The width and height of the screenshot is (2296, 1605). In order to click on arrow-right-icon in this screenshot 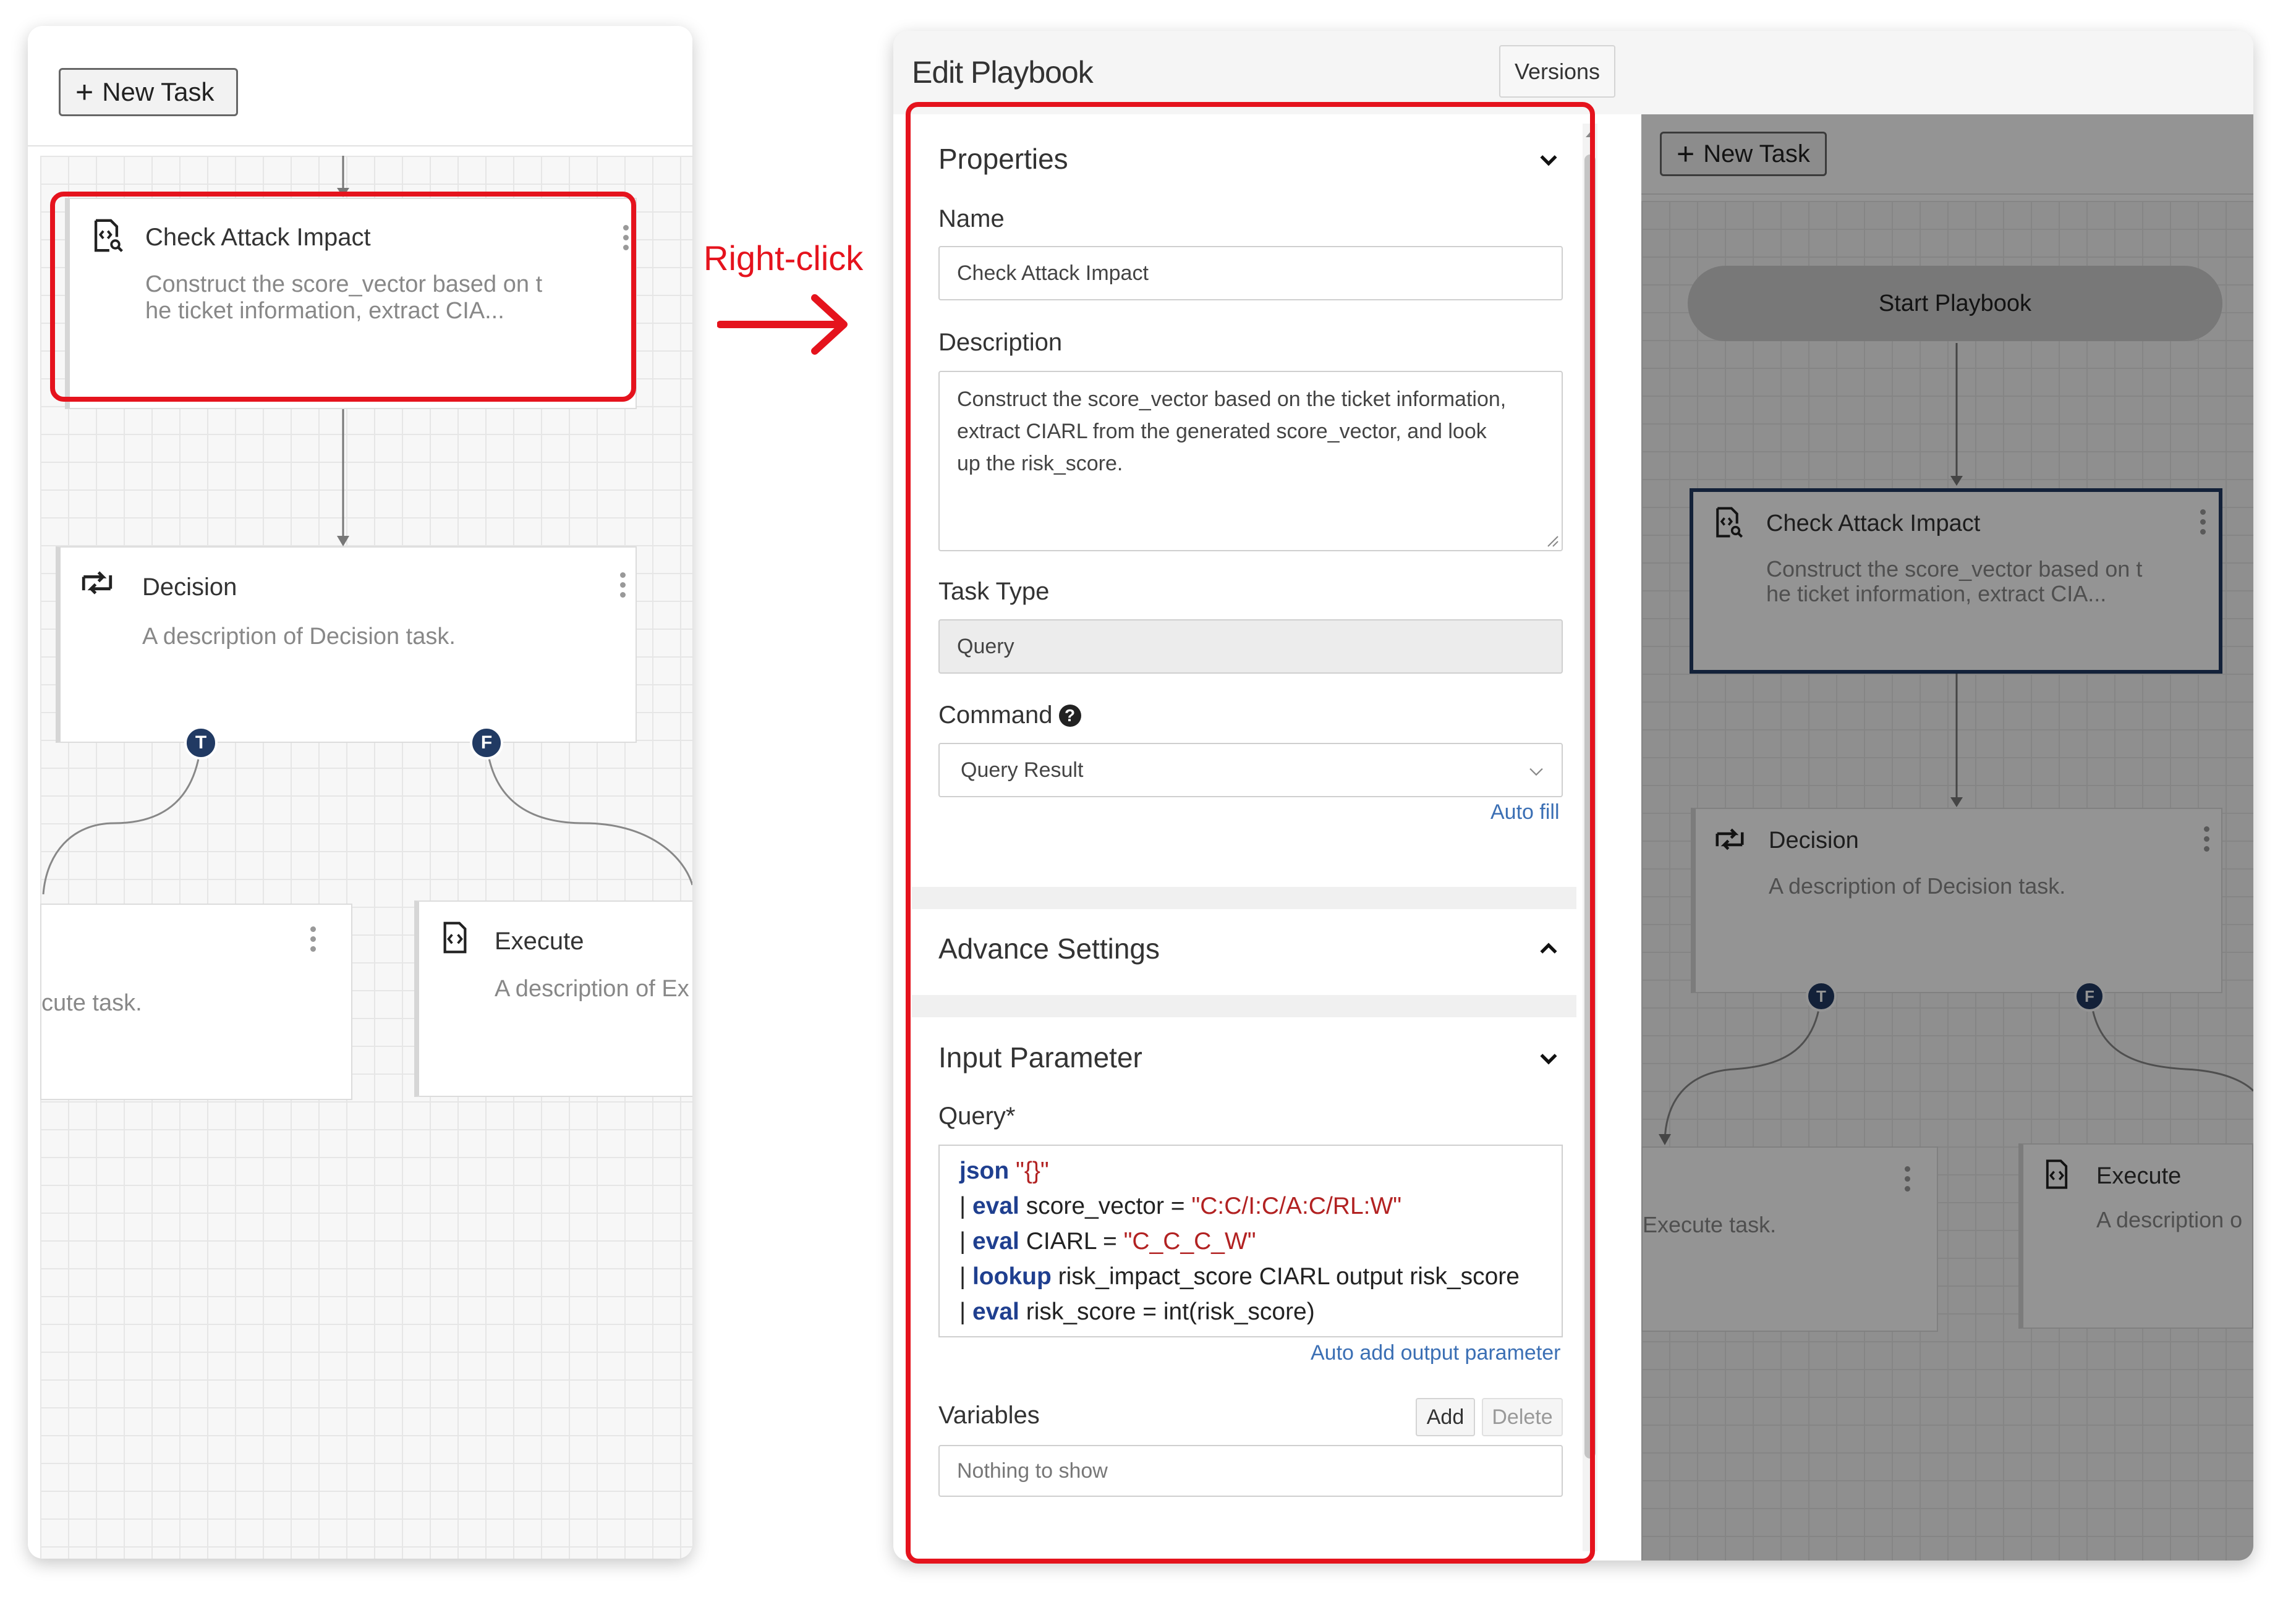, I will do `click(783, 324)`.